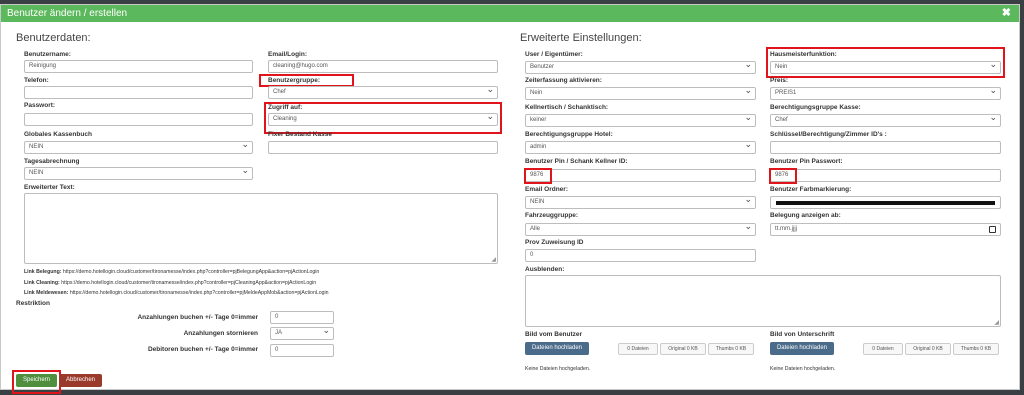 The height and width of the screenshot is (395, 1024). I want to click on section-title-erweiterte: Erweiterte Einstellungen:, so click(581, 38).